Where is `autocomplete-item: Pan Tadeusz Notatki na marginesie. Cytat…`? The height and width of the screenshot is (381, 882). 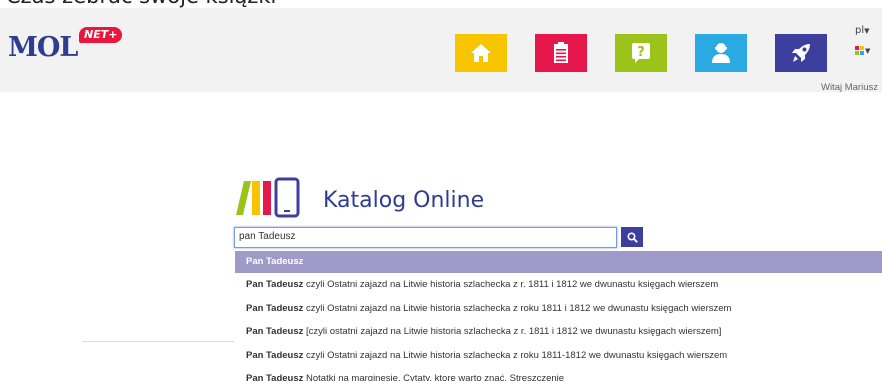
autocomplete-item: Pan Tadeusz Notatki na marginesie. Cytat… is located at coordinates (558, 374).